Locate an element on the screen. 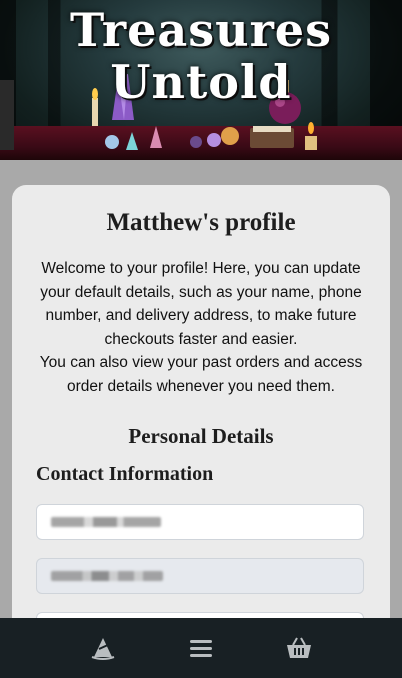 The height and width of the screenshot is (678, 402). menu-icon is located at coordinates (201, 648).